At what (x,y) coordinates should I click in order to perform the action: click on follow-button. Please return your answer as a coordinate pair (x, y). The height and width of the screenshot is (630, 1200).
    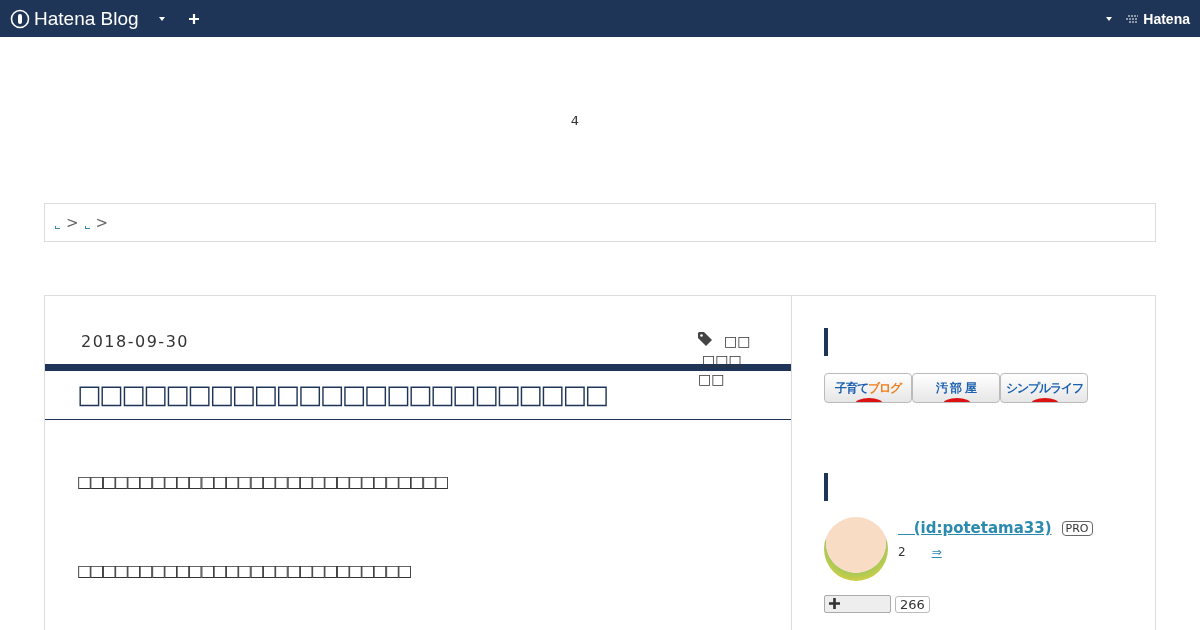
    Looking at the image, I should click on (857, 604).